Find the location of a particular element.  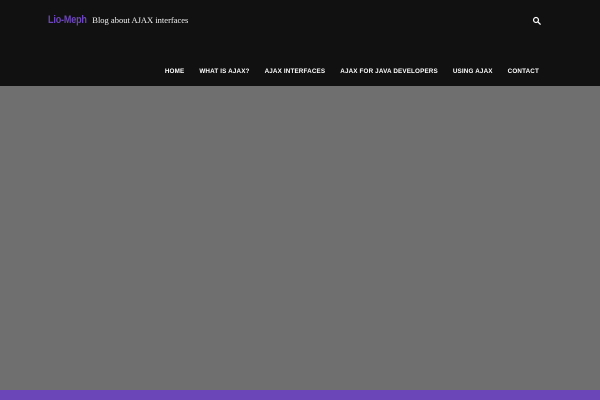

nav-item-home: HOME is located at coordinates (175, 69).